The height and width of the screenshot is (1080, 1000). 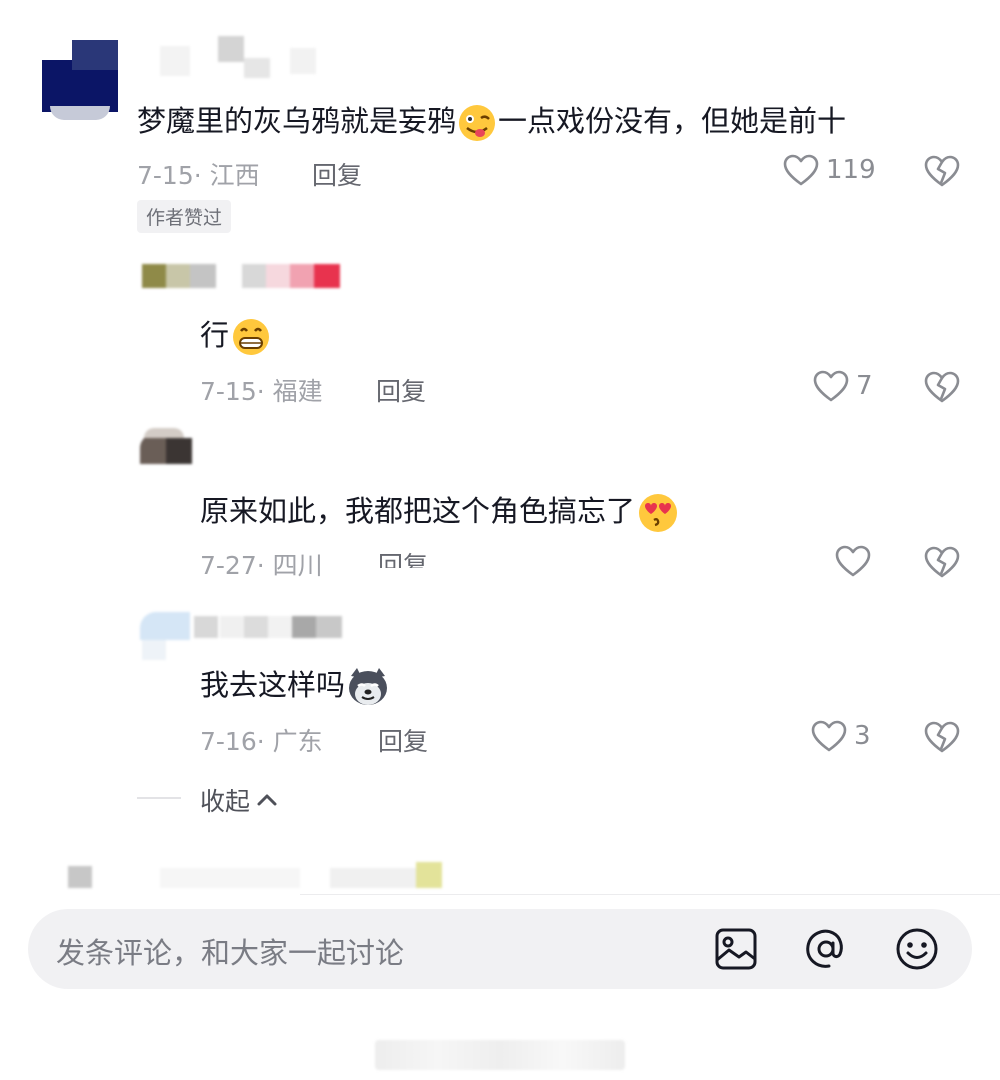 I want to click on avatar, so click(x=80, y=81).